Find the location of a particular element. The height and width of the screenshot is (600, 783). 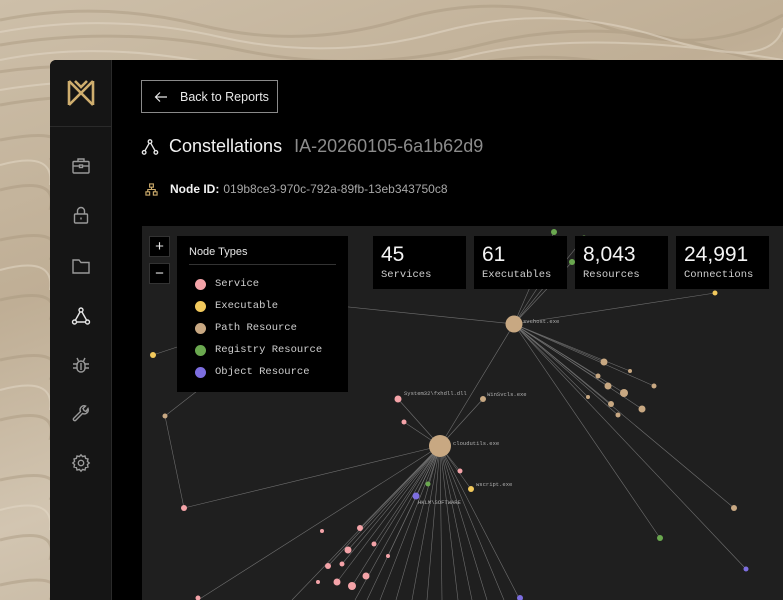

graph-label-hub1: cloudutils.exe is located at coordinates (476, 443).